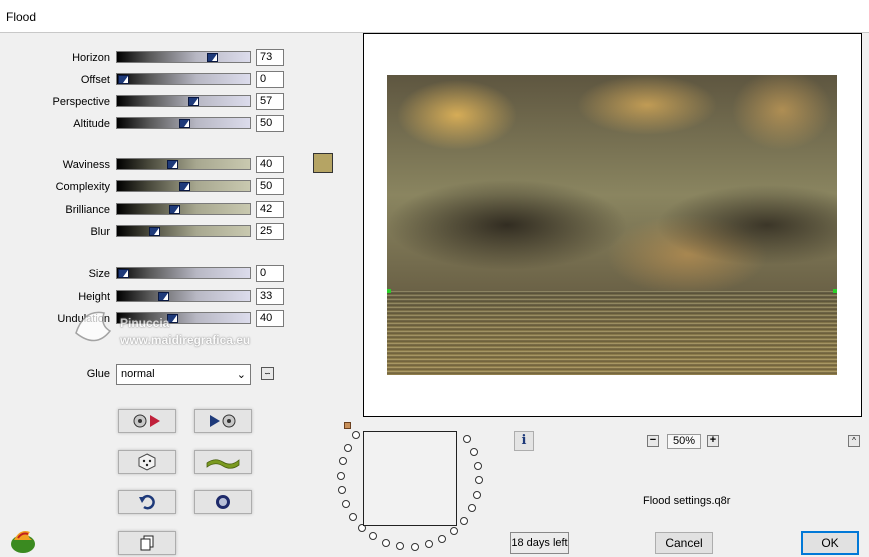  What do you see at coordinates (241, 375) in the screenshot?
I see `chevron-down-icon: ⌄` at bounding box center [241, 375].